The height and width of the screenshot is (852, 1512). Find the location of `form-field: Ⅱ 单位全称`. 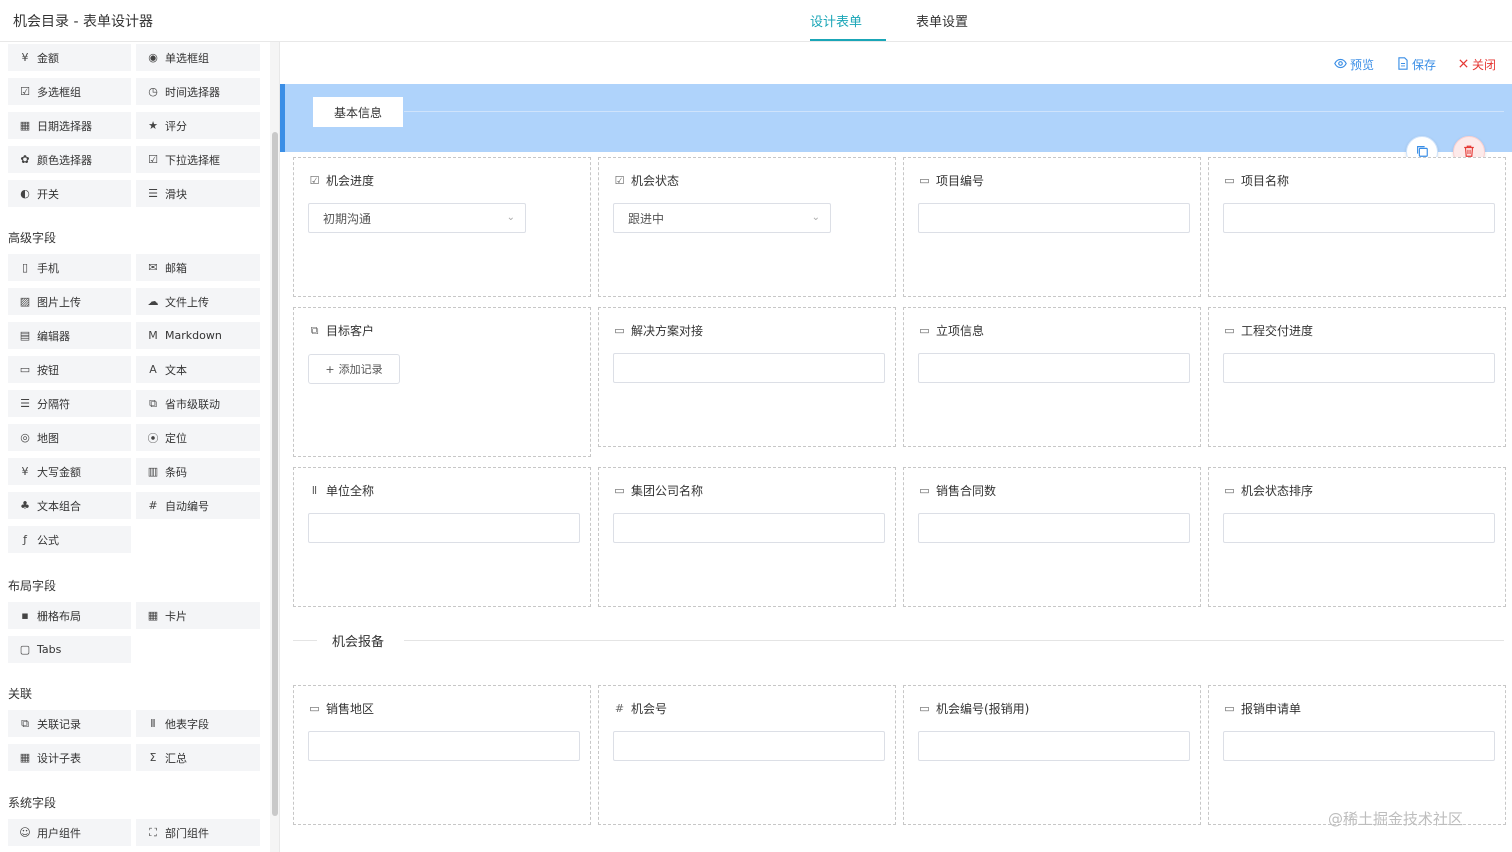

form-field: Ⅱ 单位全称 is located at coordinates (442, 537).